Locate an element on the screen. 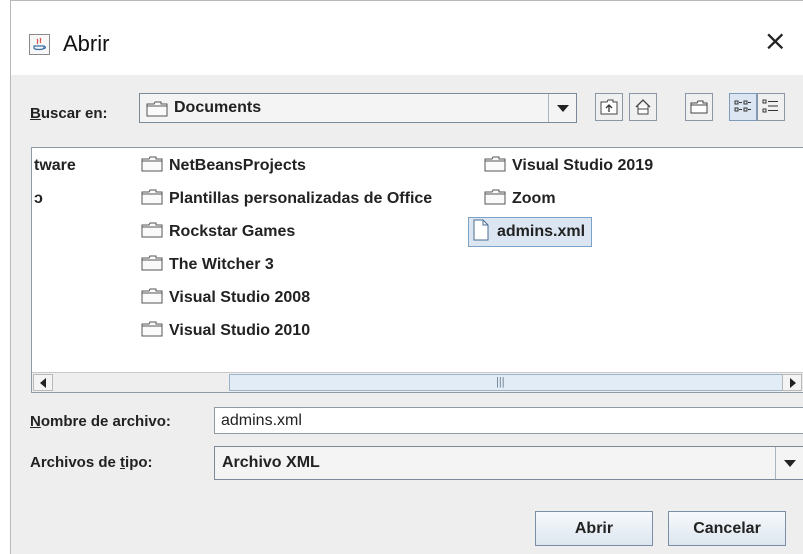 This screenshot has height=554, width=803. file-name-input is located at coordinates (501, 421).